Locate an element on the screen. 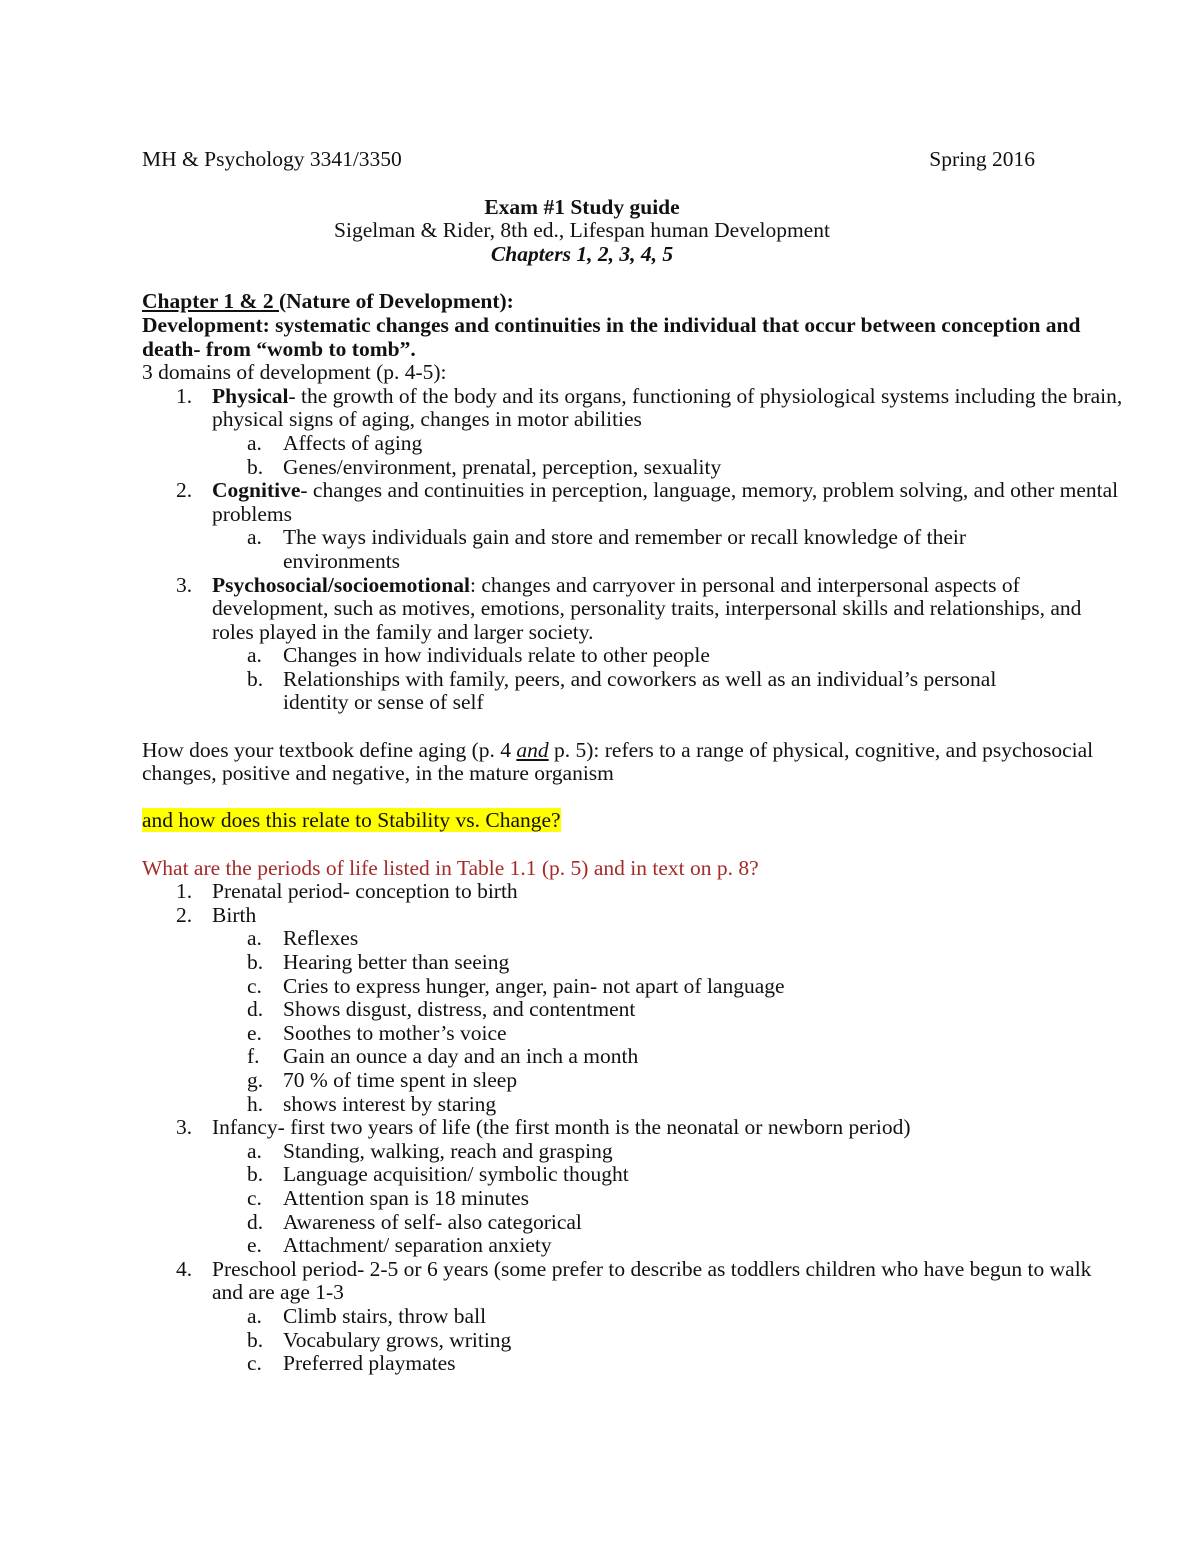 Image resolution: width=1200 pixels, height=1553 pixels. list-number: 4. is located at coordinates (184, 1268).